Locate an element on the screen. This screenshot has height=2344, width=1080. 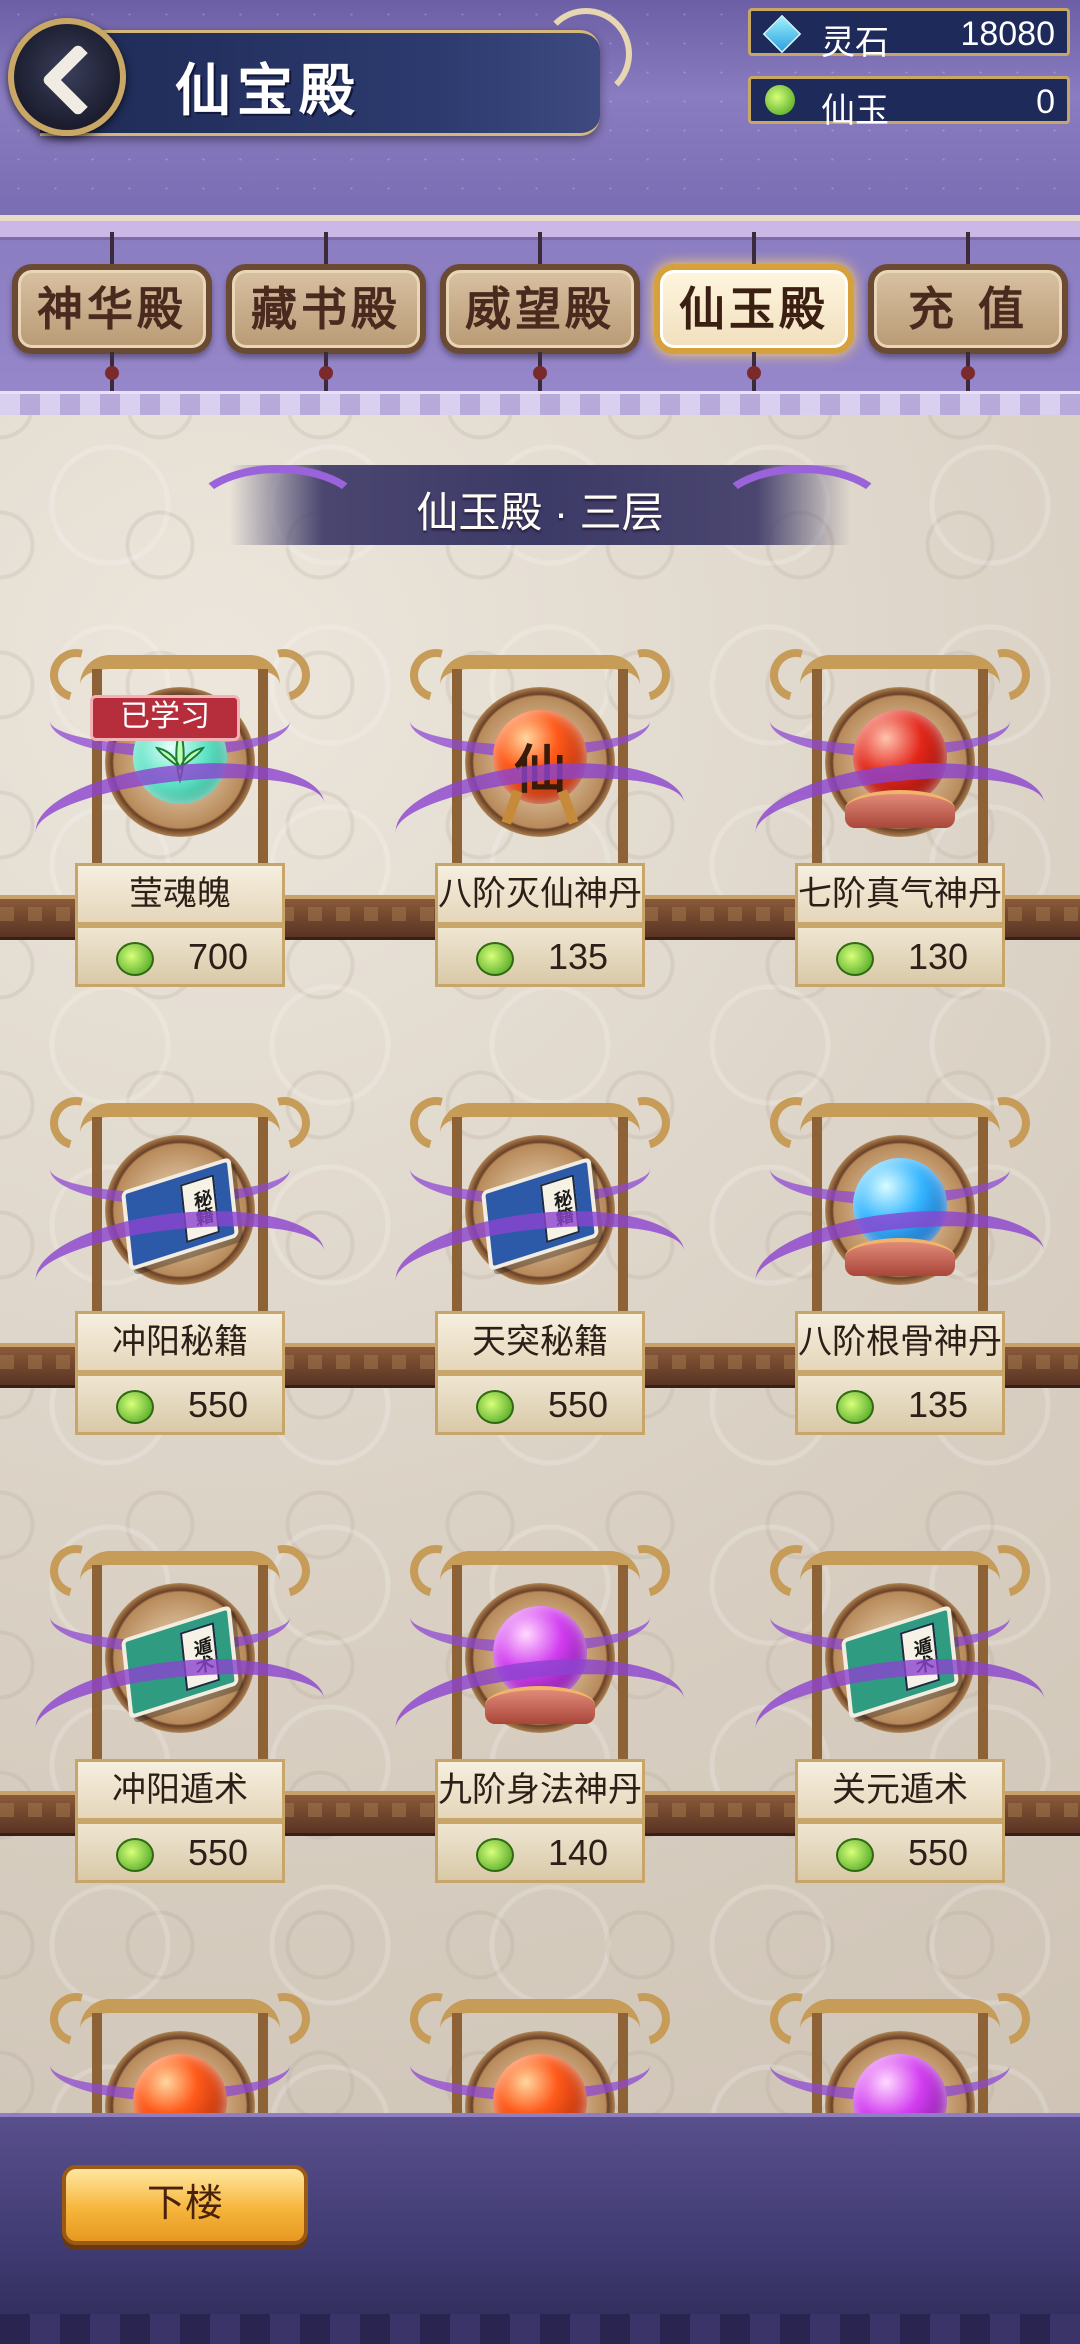
item-price: 140 is located at coordinates (578, 1852).